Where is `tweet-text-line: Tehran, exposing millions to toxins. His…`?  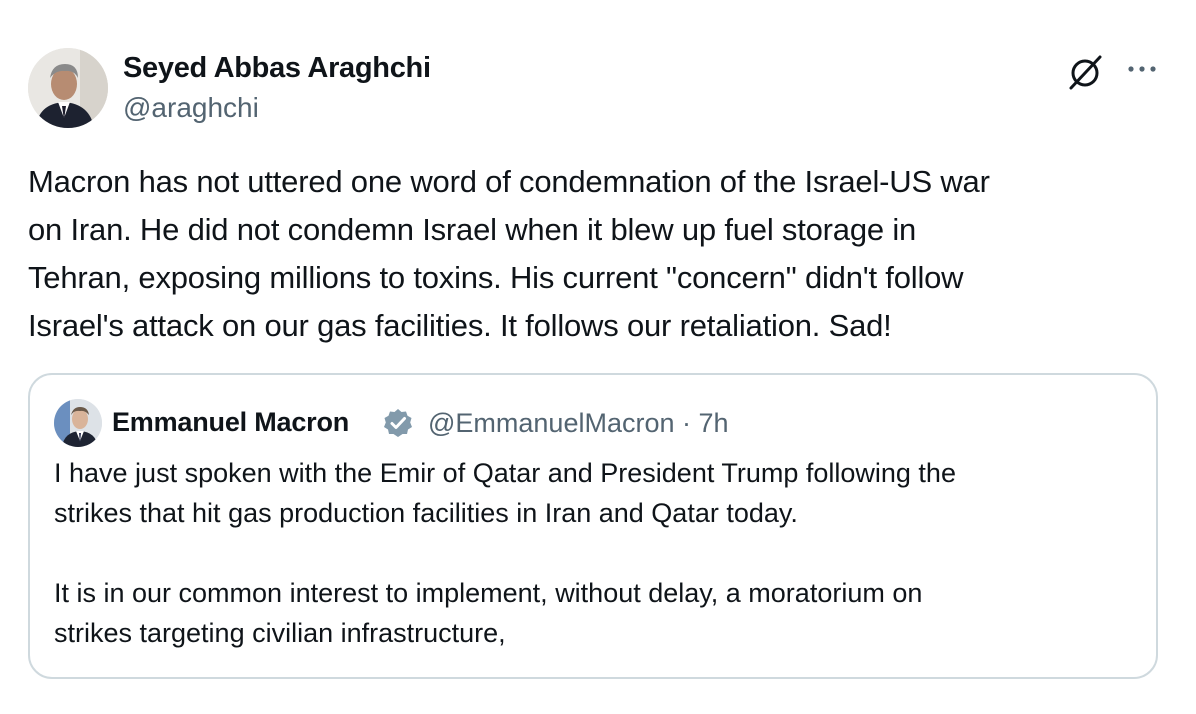 tweet-text-line: Tehran, exposing millions to toxins. His… is located at coordinates (496, 277).